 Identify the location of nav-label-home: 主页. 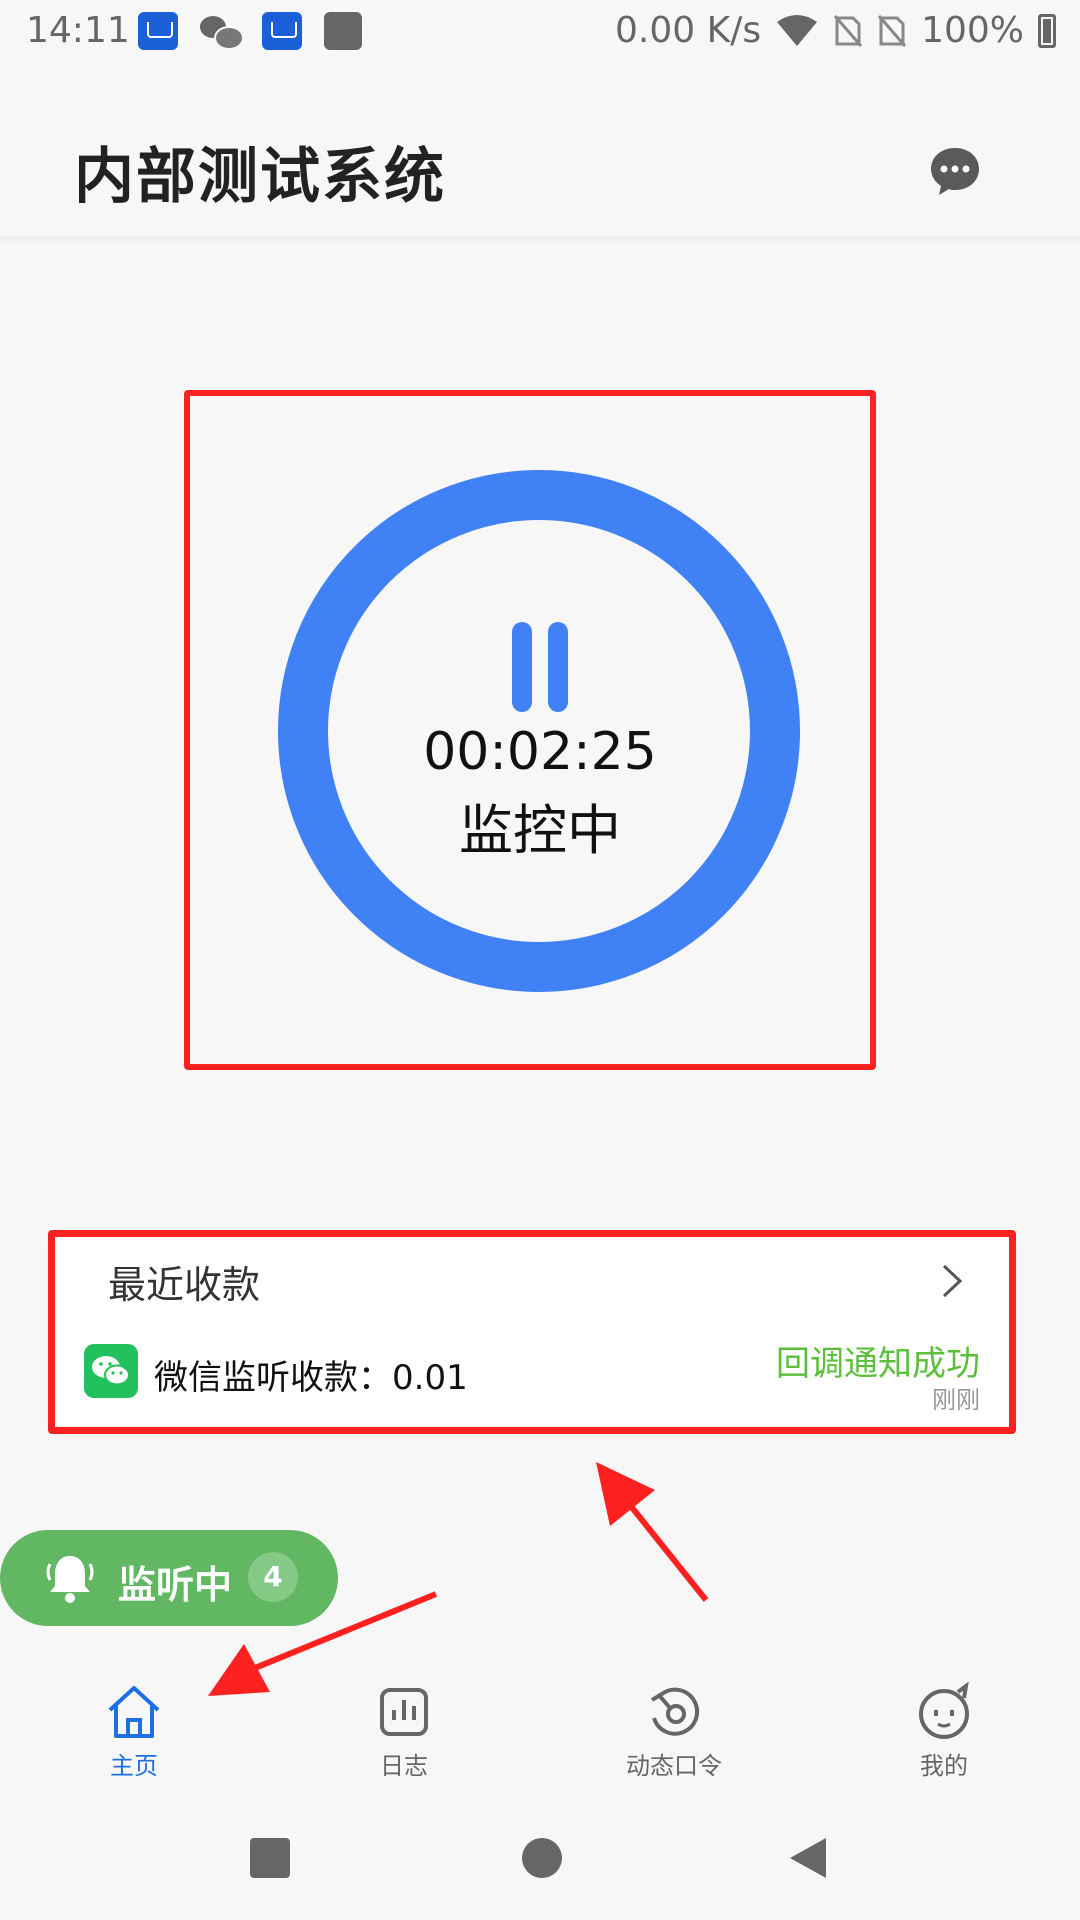
(134, 1766).